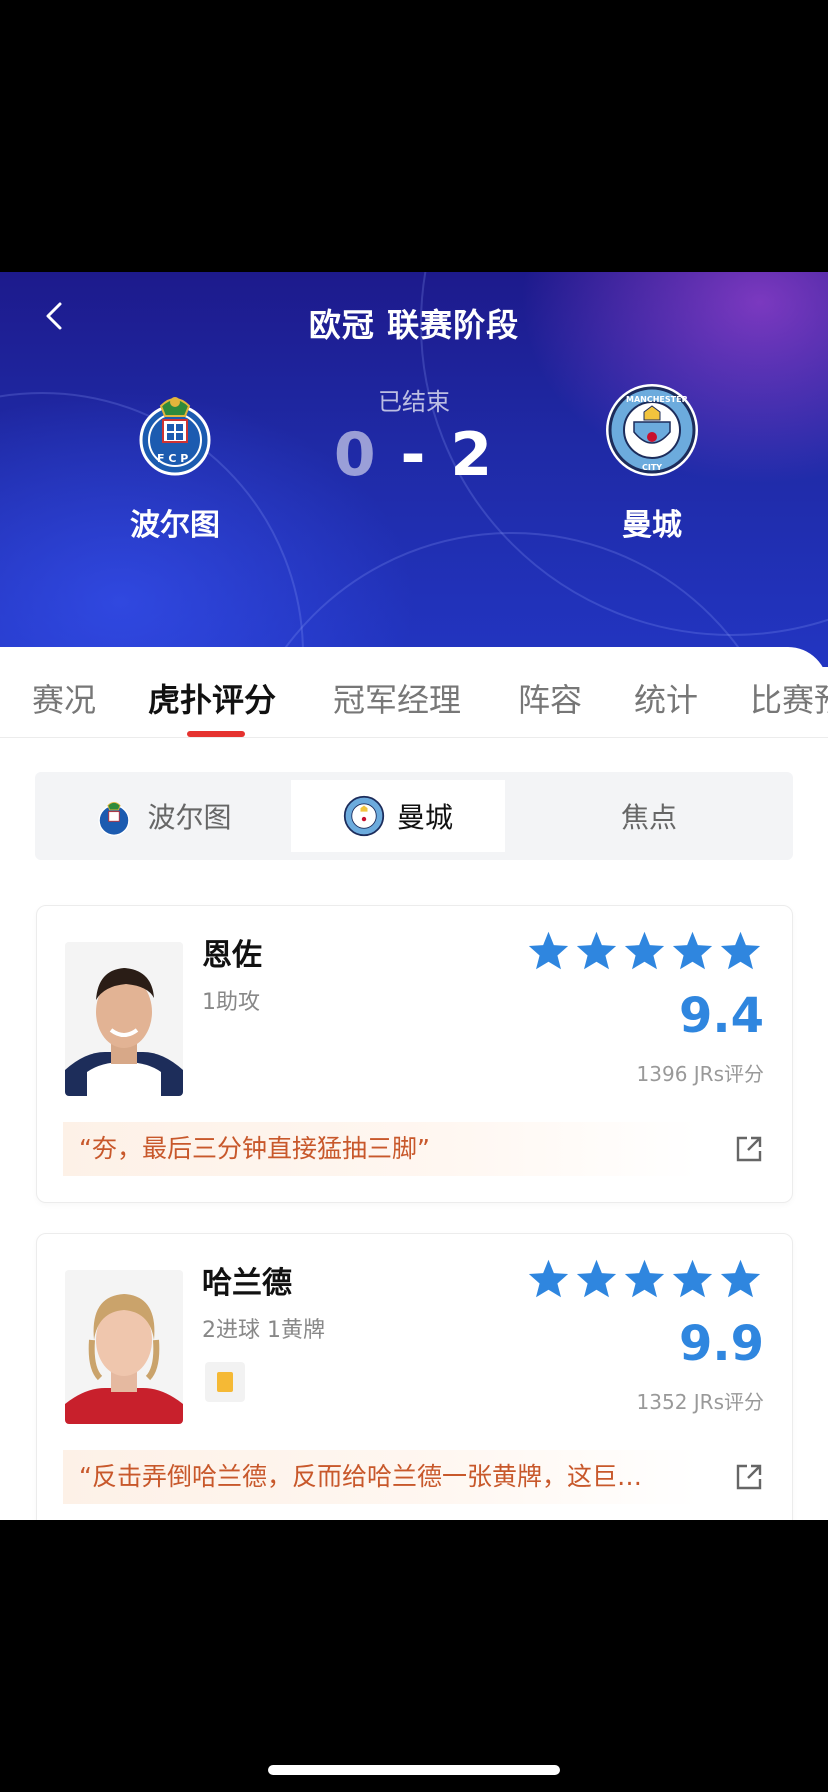 This screenshot has height=1792, width=828. Describe the element at coordinates (216, 734) in the screenshot. I see `active-tab-indicator` at that location.